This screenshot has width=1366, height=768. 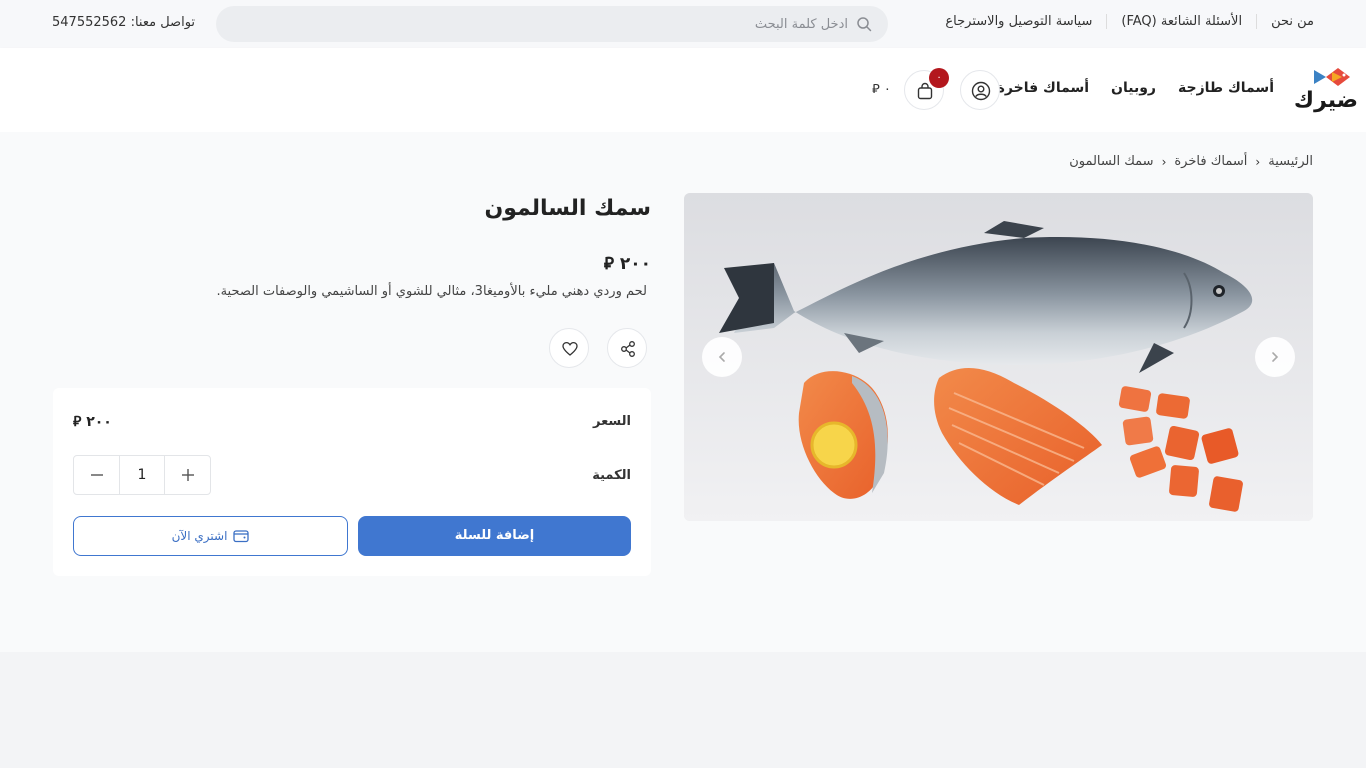 I want to click on quantity-label: الكمية, so click(x=611, y=475).